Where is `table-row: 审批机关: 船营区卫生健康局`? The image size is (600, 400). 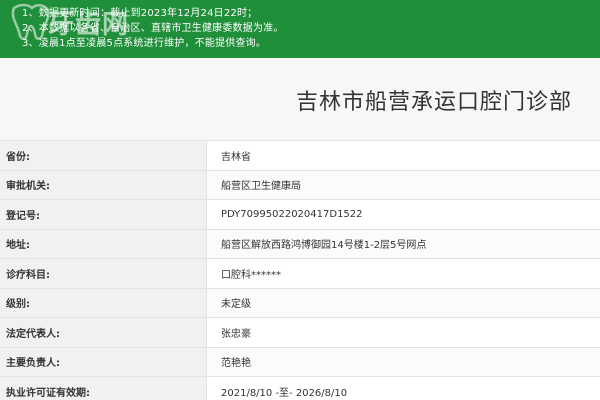
table-row: 审批机关: 船营区卫生健康局 is located at coordinates (300, 184).